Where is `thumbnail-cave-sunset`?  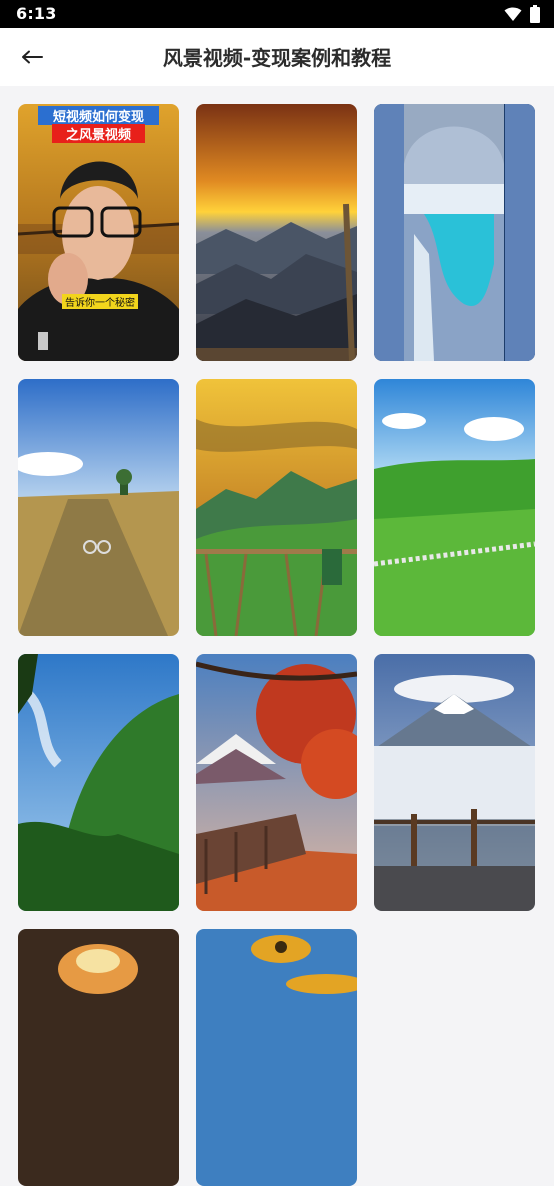 thumbnail-cave-sunset is located at coordinates (98, 1057).